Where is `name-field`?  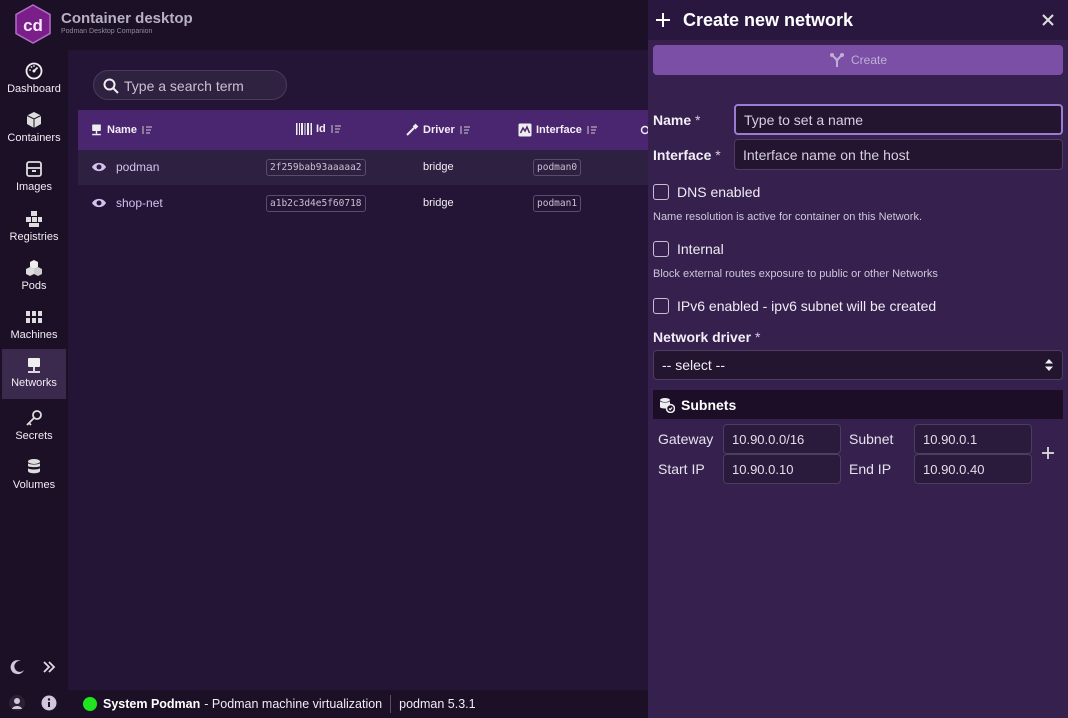
name-field is located at coordinates (898, 119).